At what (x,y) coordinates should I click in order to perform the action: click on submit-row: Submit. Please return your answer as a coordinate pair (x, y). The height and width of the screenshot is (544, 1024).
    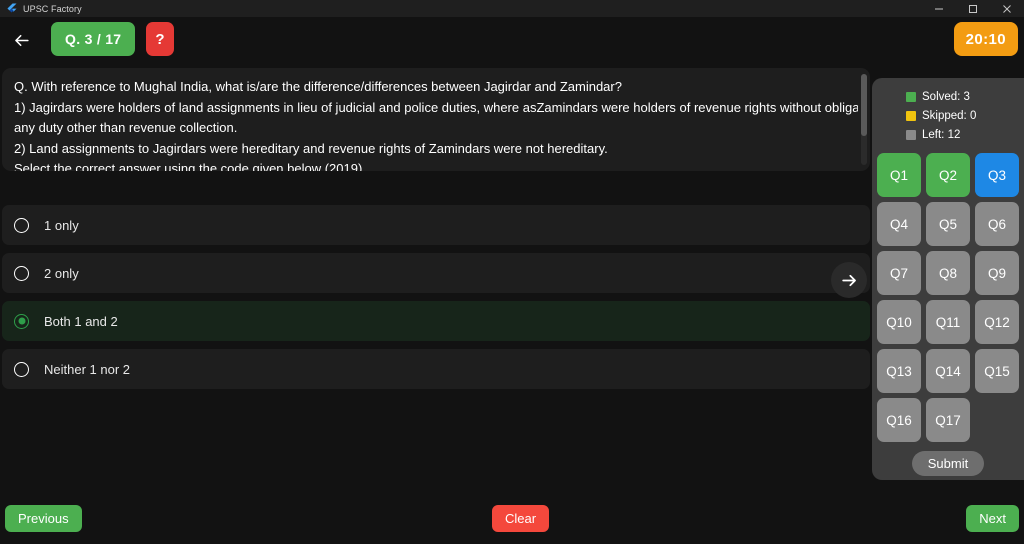
    Looking at the image, I should click on (948, 463).